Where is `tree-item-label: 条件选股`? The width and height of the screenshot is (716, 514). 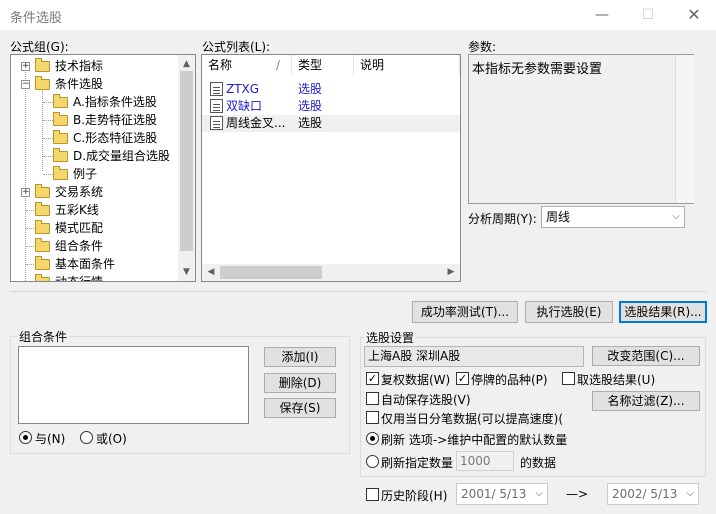 tree-item-label: 条件选股 is located at coordinates (79, 84).